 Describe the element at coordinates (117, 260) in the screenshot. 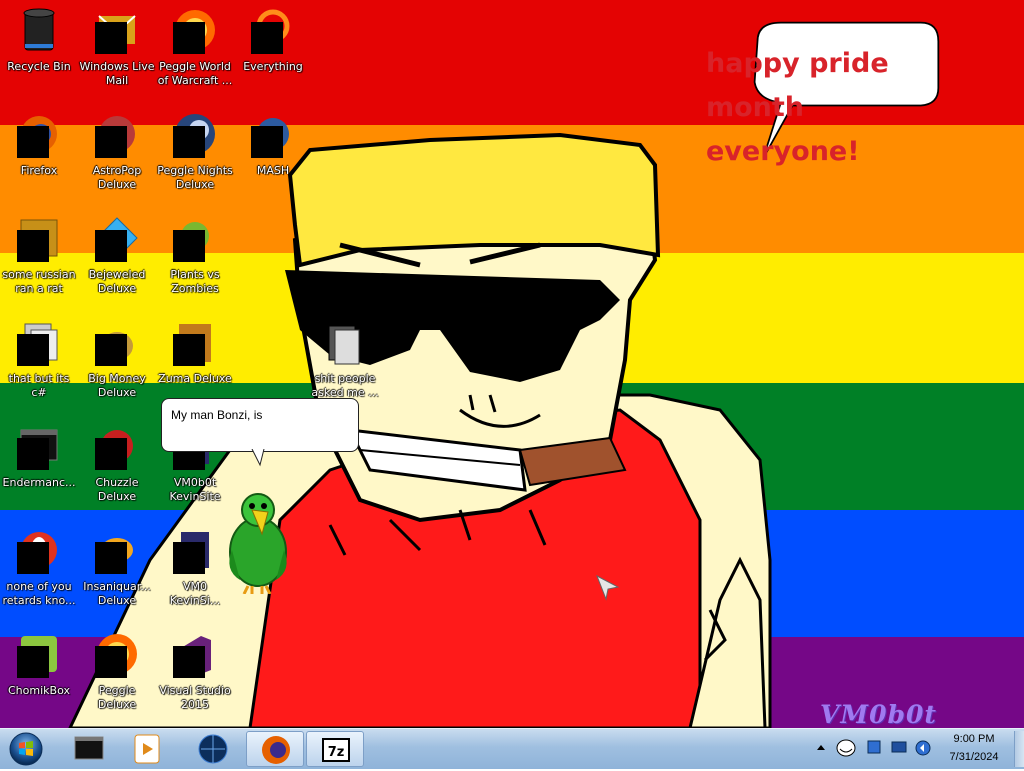

I see `desktop-icon-bejeweled-deluxe: Bejeweled Deluxe` at that location.